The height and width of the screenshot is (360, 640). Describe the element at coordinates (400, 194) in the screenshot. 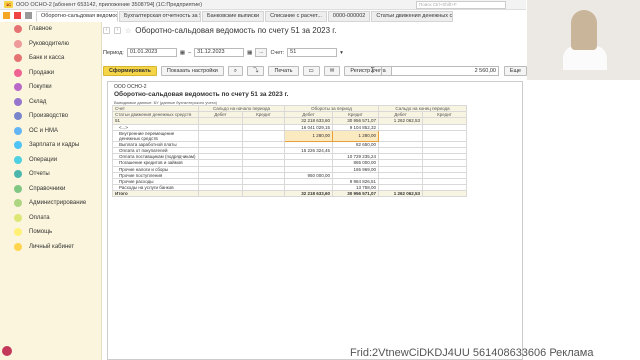

I see `cell-d3: 1 262 062,53` at that location.